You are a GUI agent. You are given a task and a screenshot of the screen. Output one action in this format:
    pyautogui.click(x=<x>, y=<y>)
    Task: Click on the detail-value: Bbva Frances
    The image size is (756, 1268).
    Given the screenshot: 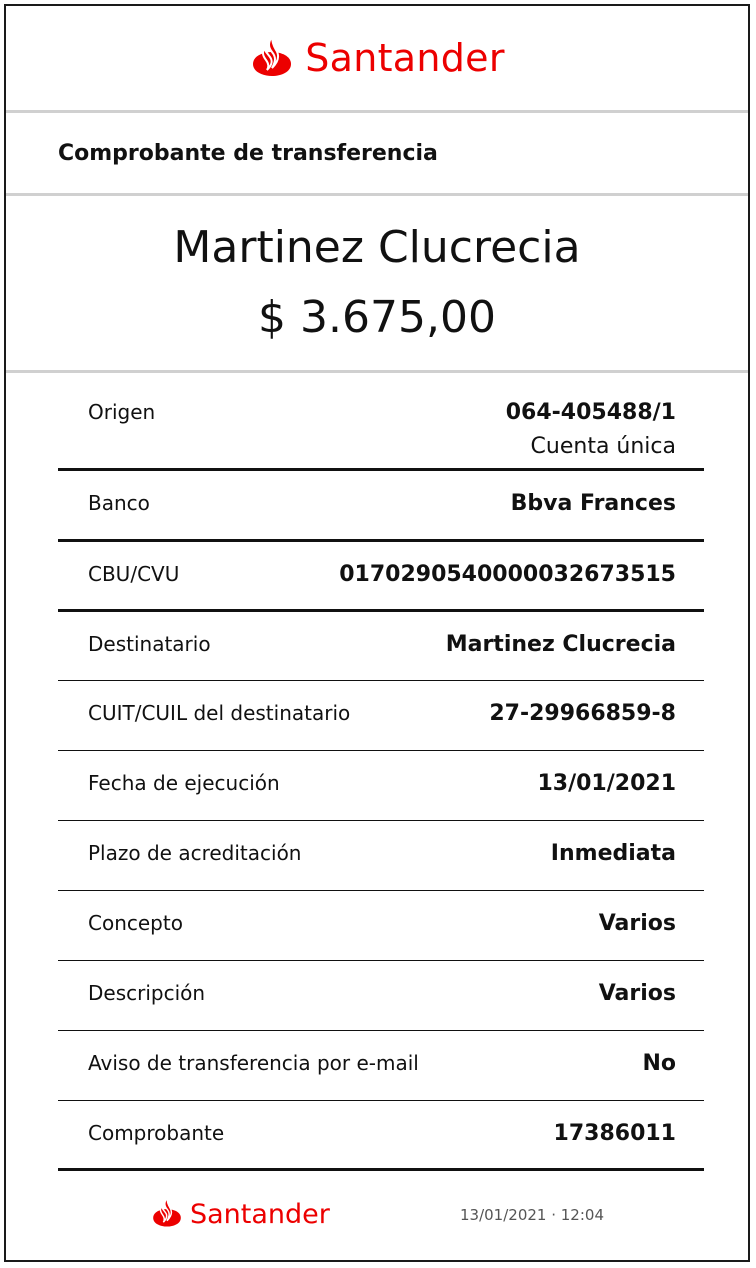 What is the action you would take?
    pyautogui.click(x=593, y=503)
    